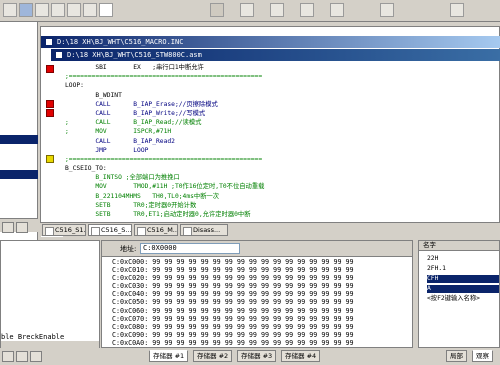  I want to click on paste-icon, so click(58, 10).